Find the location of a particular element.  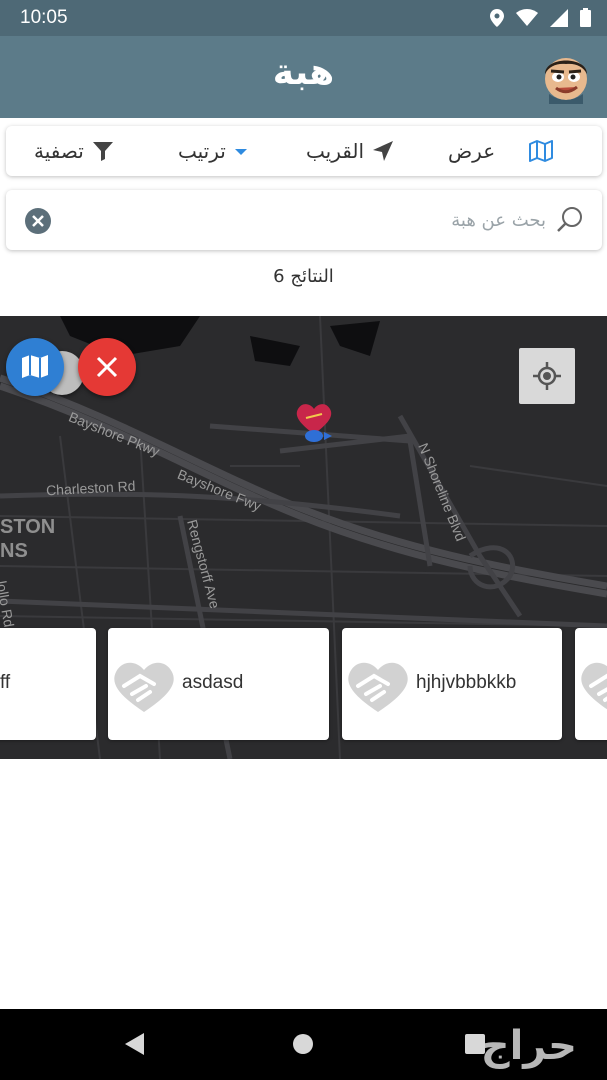

map-label-area-b: NS is located at coordinates (14, 551).